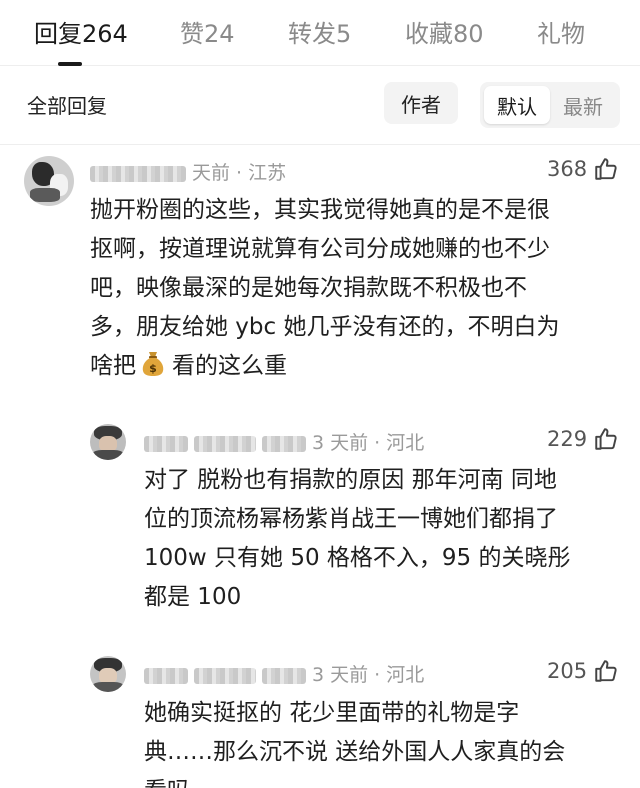 This screenshot has height=788, width=640. What do you see at coordinates (70, 64) in the screenshot?
I see `active-tab-indicator` at bounding box center [70, 64].